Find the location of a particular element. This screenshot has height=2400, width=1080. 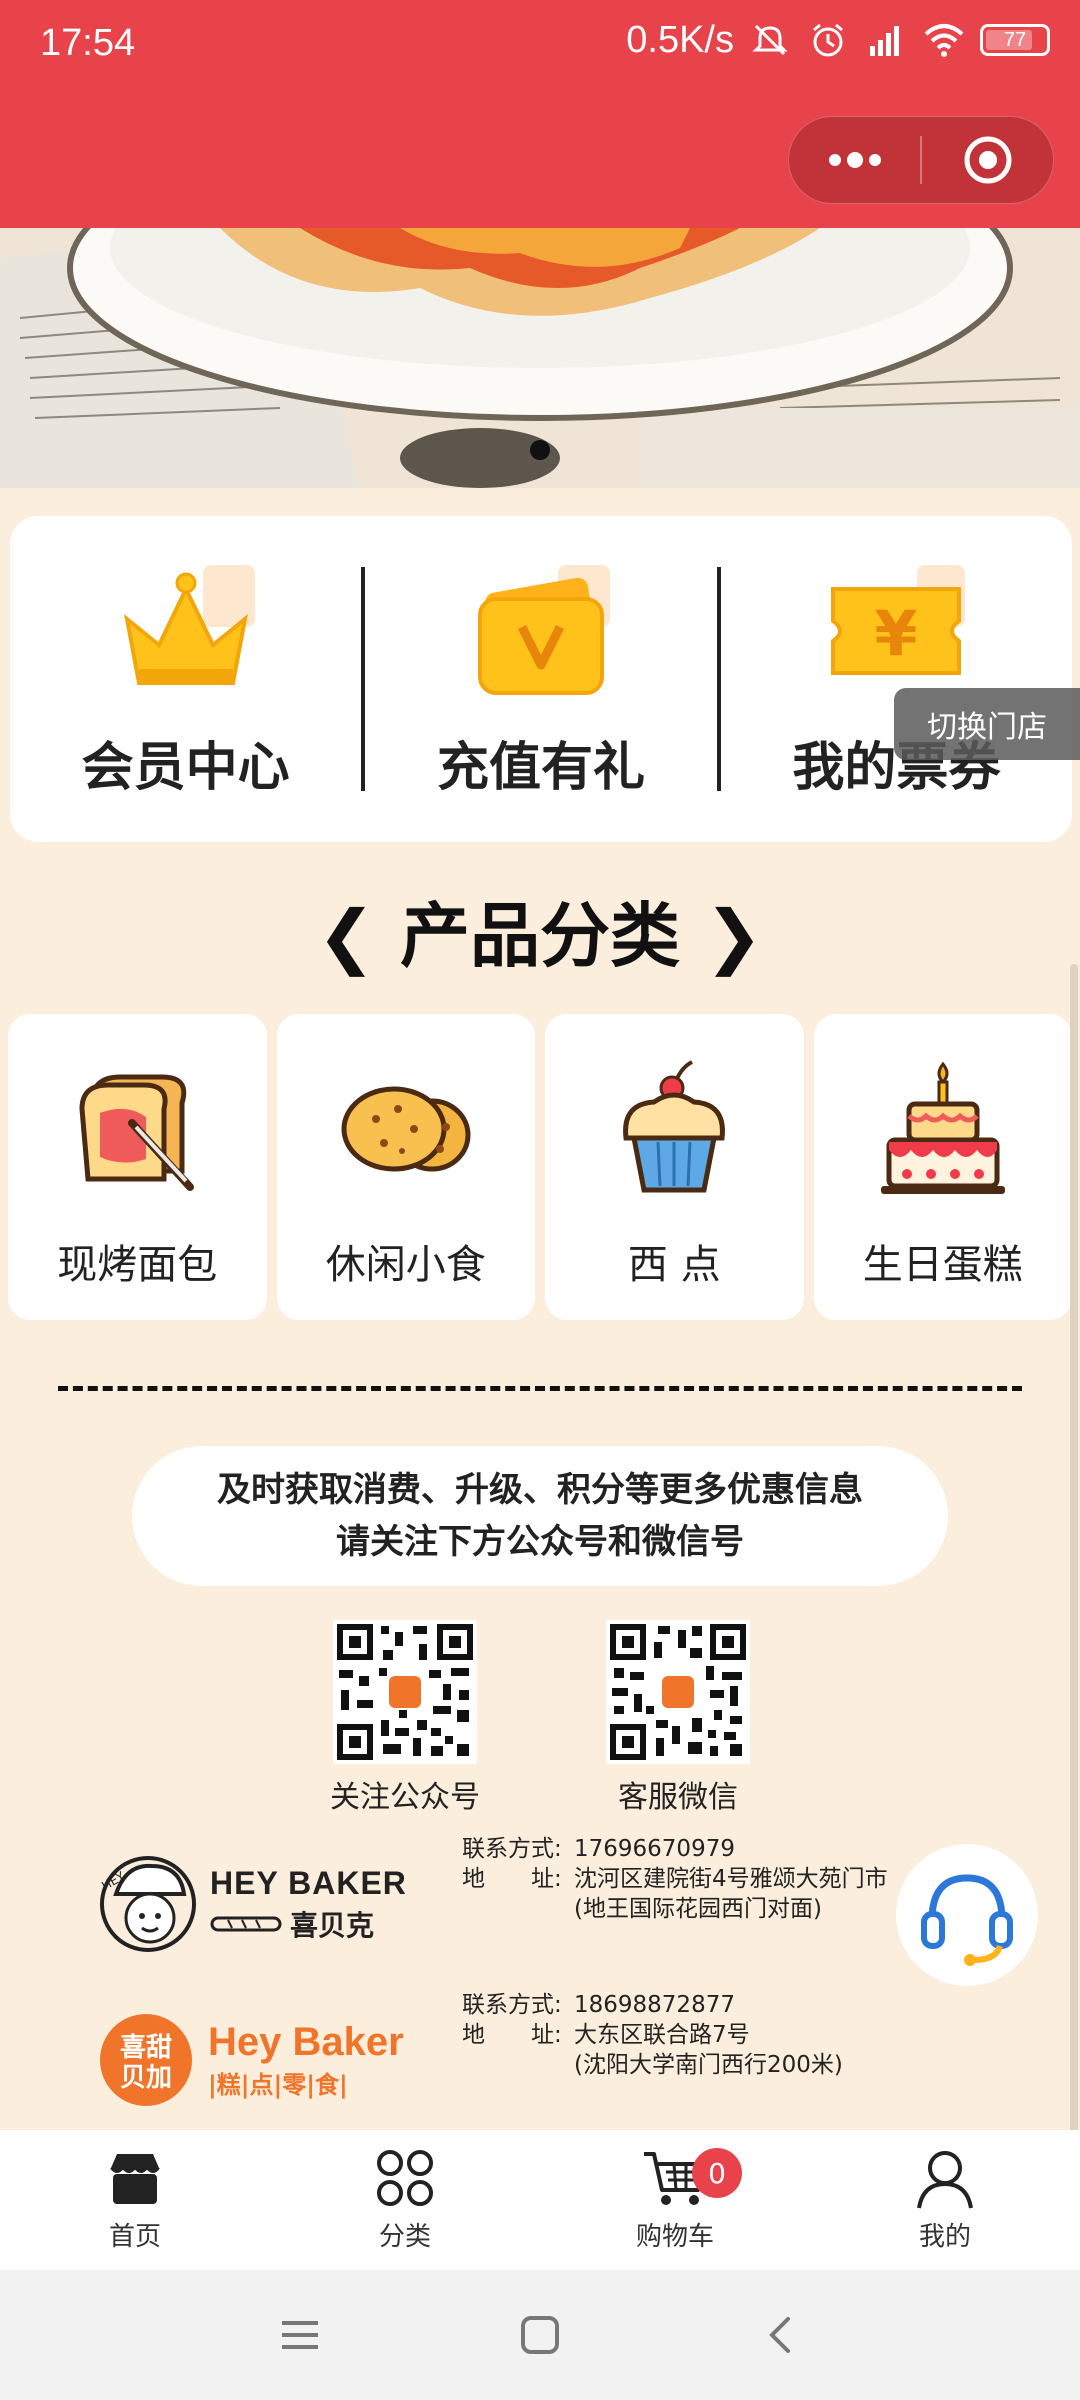

store-address-note: (地王国际花园西门对面) is located at coordinates (698, 1909).